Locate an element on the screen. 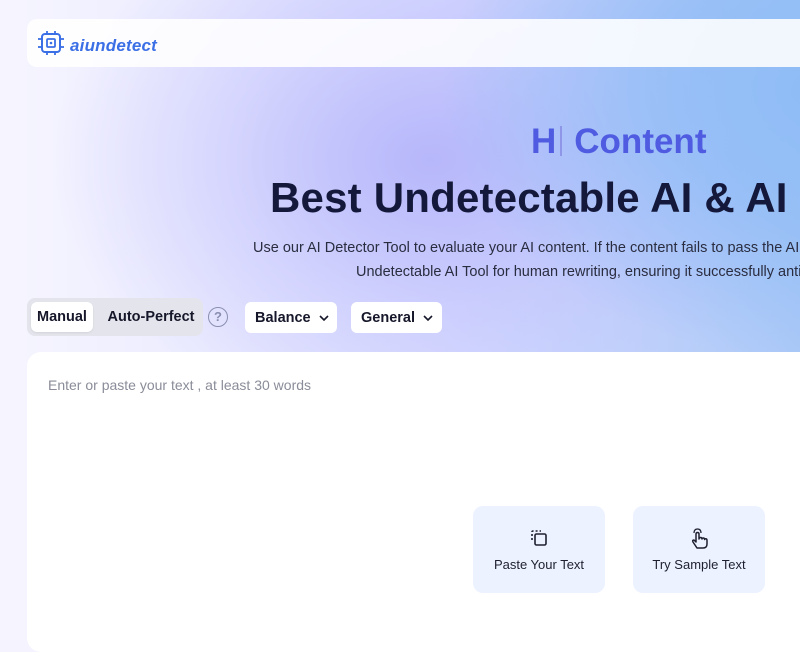 The width and height of the screenshot is (800, 652). typing-cursor is located at coordinates (561, 141).